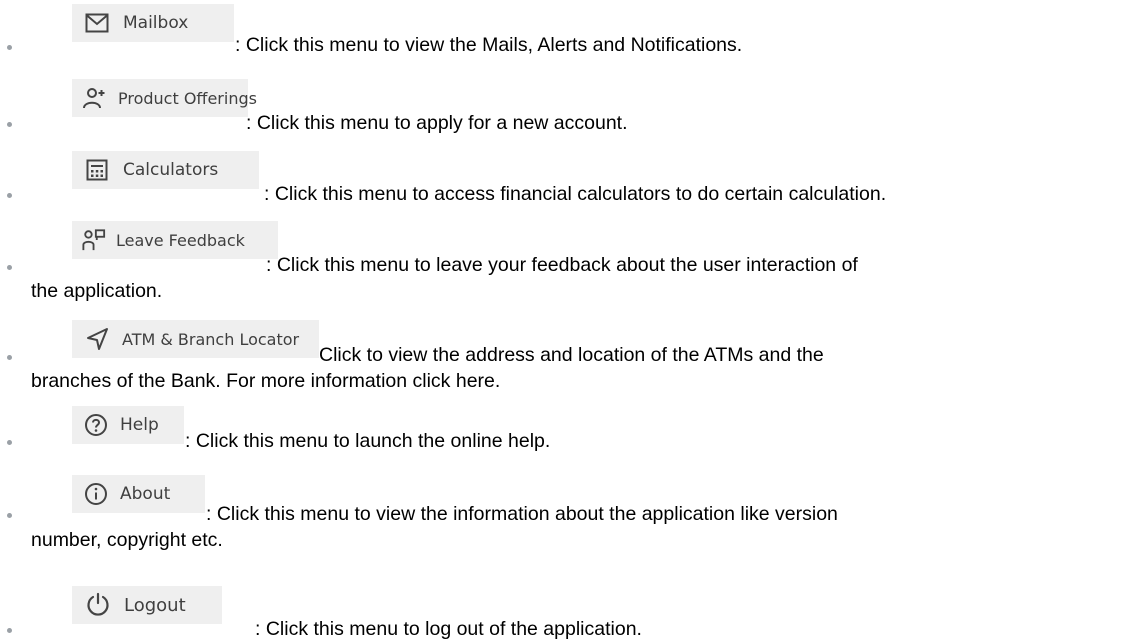 Image resolution: width=1128 pixels, height=643 pixels. What do you see at coordinates (127, 540) in the screenshot?
I see `about-description-line-2: number, copyright etc.` at bounding box center [127, 540].